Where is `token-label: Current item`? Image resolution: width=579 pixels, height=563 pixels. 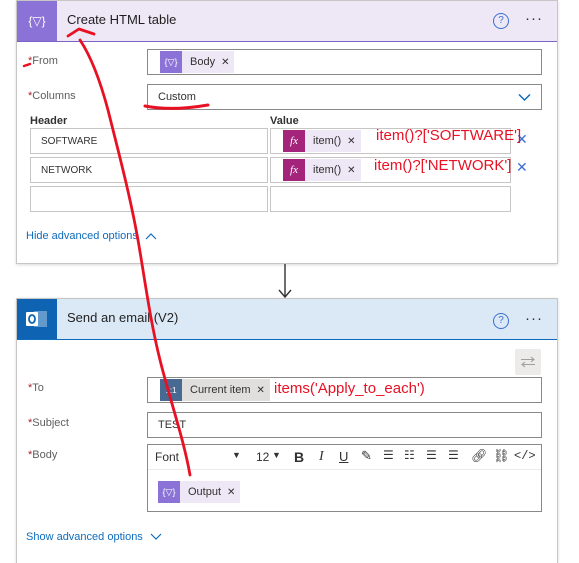
token-label: Current item is located at coordinates (220, 390).